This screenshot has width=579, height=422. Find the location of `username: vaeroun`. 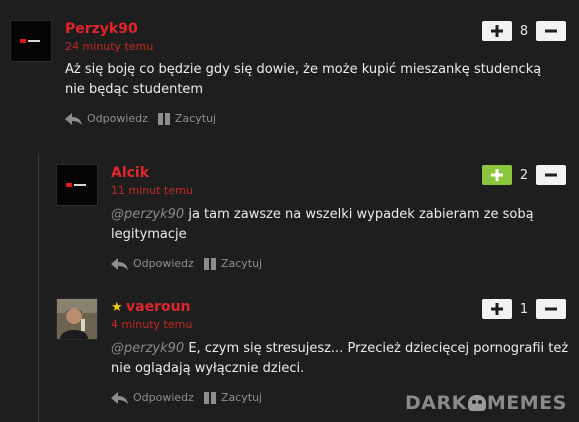

username: vaeroun is located at coordinates (158, 307).